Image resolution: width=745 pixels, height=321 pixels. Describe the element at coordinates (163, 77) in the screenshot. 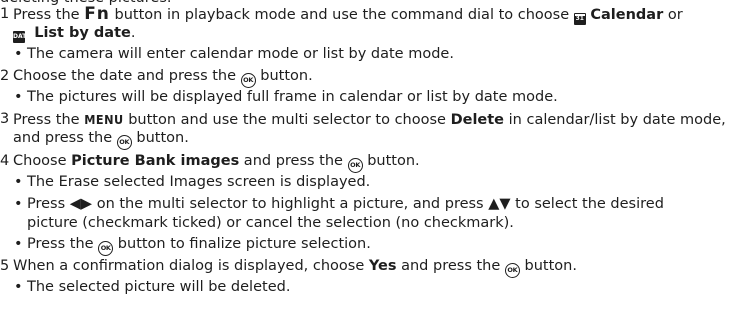

I see `step-text: Choose the date and press the OK button.` at that location.